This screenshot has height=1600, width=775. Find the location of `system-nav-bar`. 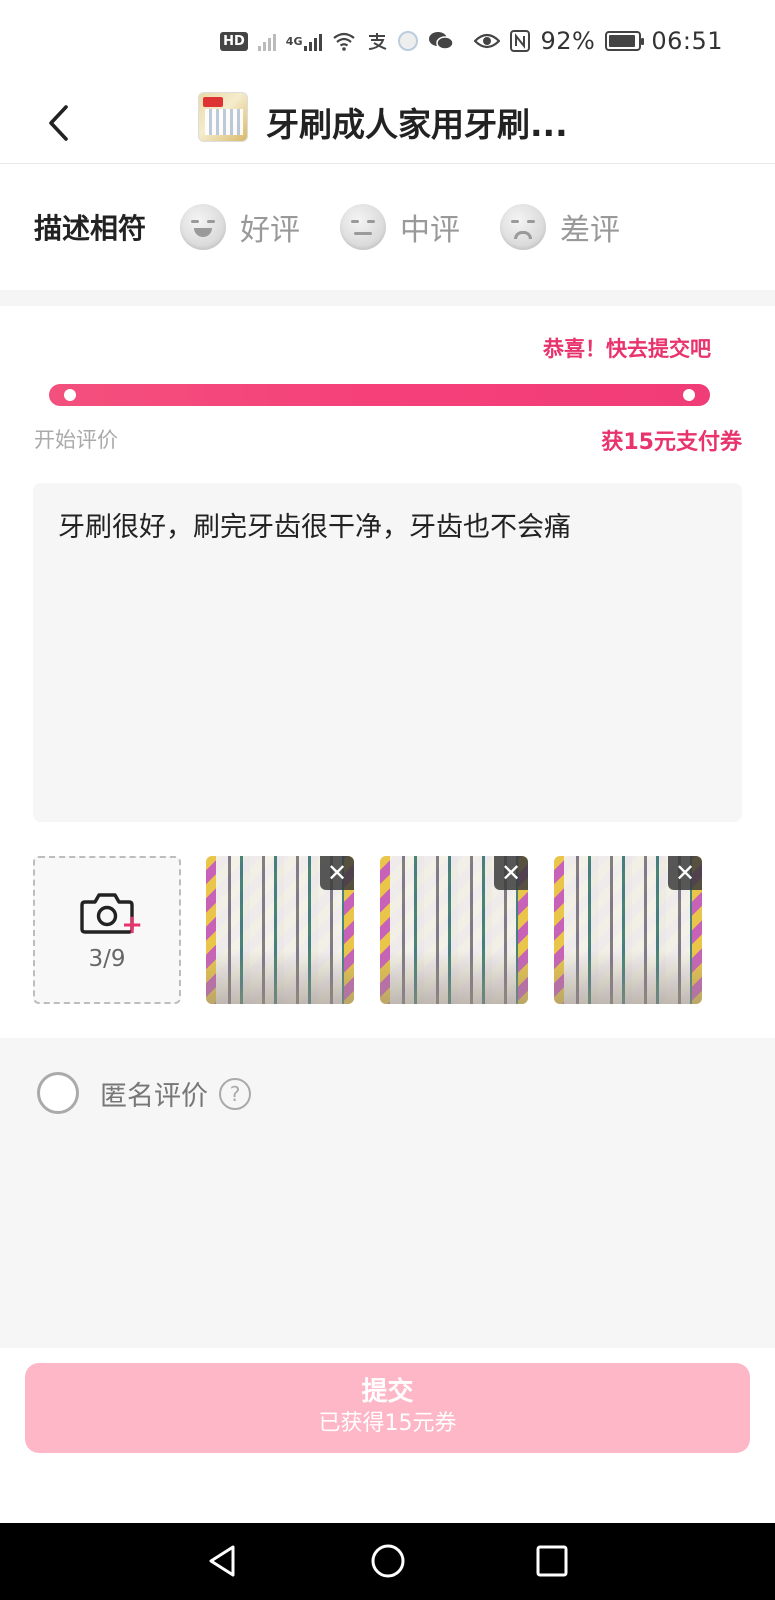

system-nav-bar is located at coordinates (387, 1561).